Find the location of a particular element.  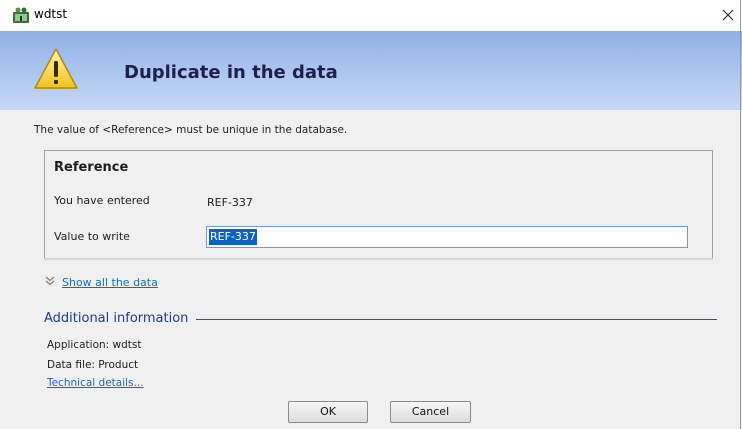

close-button is located at coordinates (730, 15).